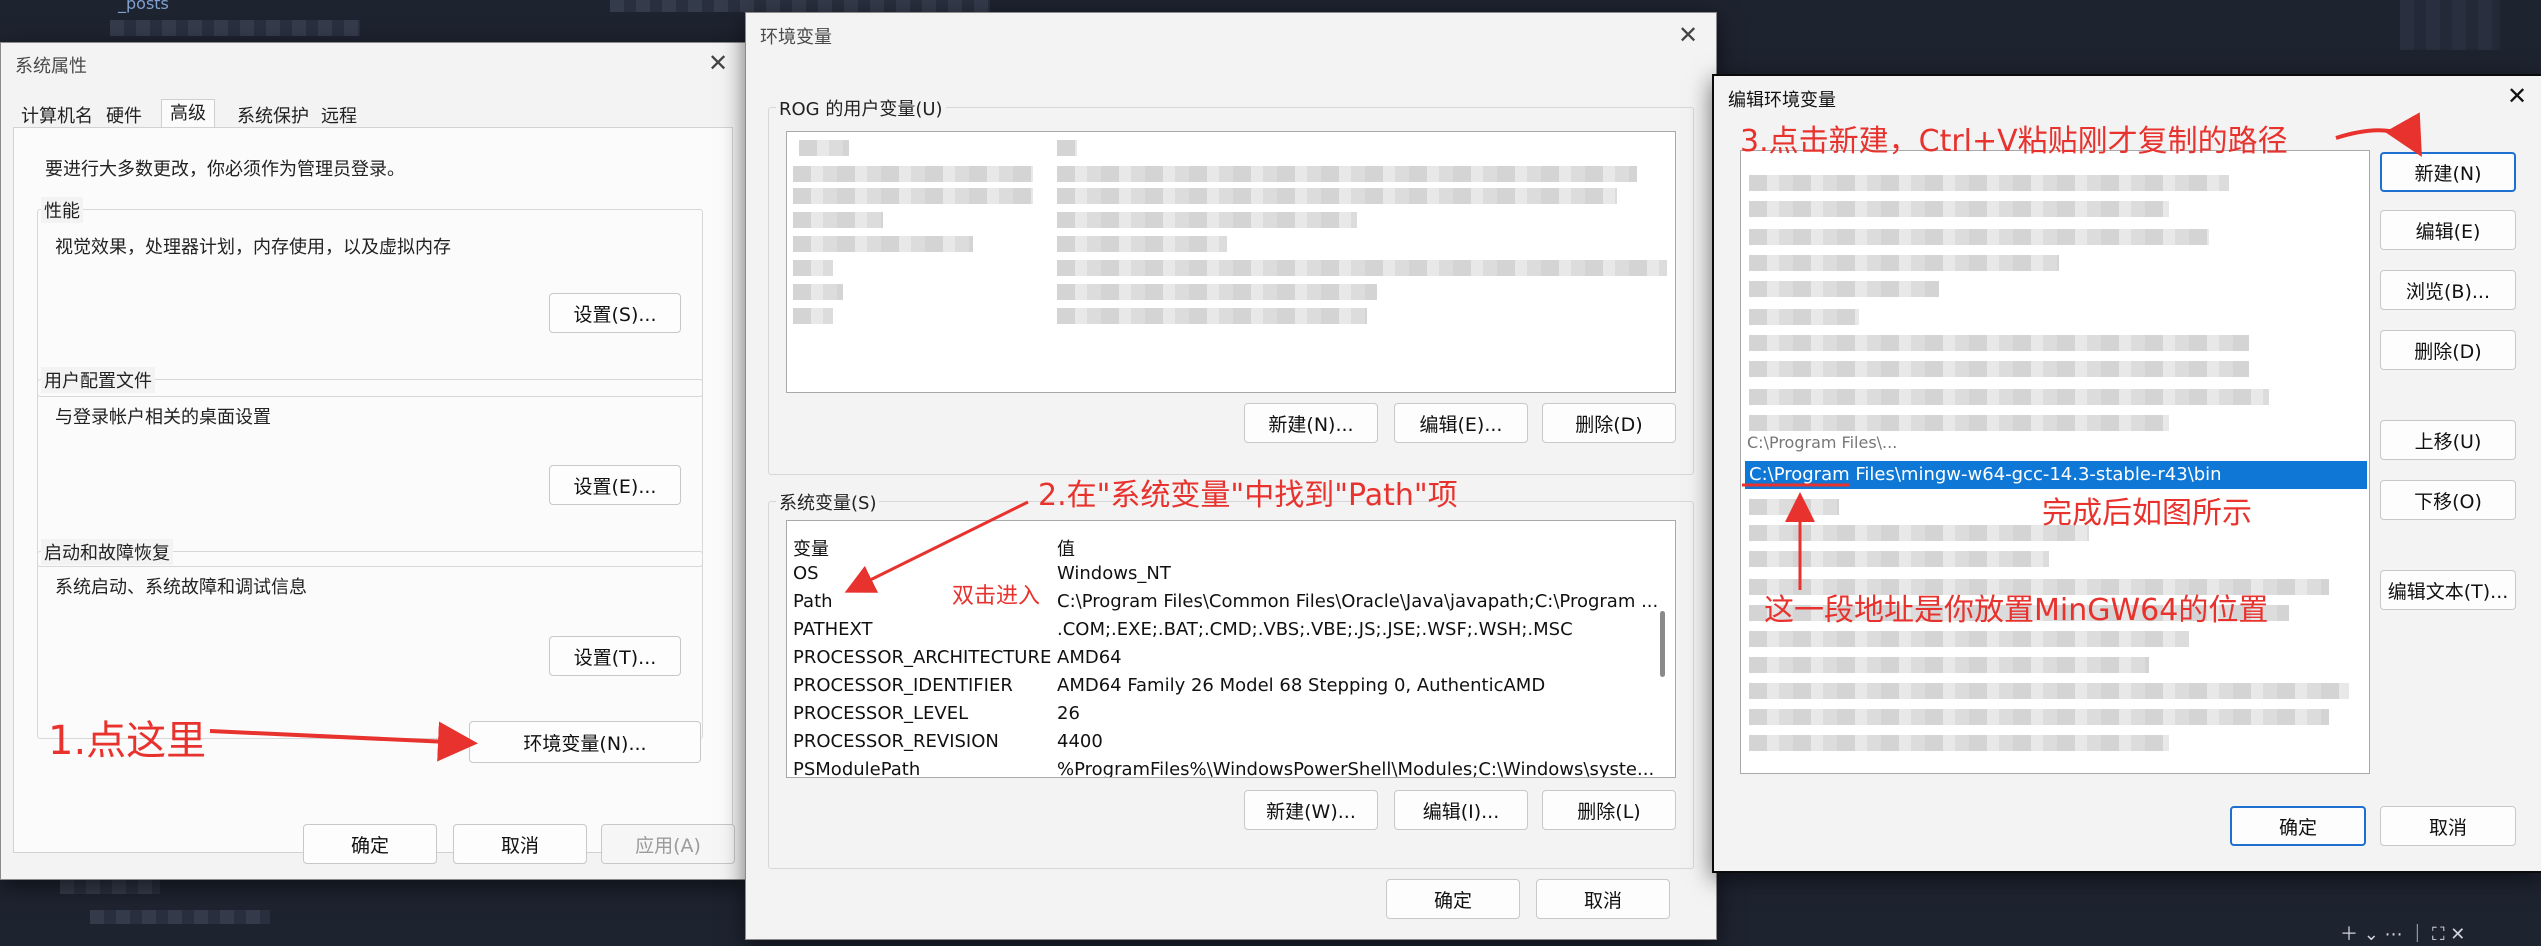 This screenshot has height=946, width=2541. What do you see at coordinates (881, 713) in the screenshot?
I see `var-name: PROCESSOR_LEVEL` at bounding box center [881, 713].